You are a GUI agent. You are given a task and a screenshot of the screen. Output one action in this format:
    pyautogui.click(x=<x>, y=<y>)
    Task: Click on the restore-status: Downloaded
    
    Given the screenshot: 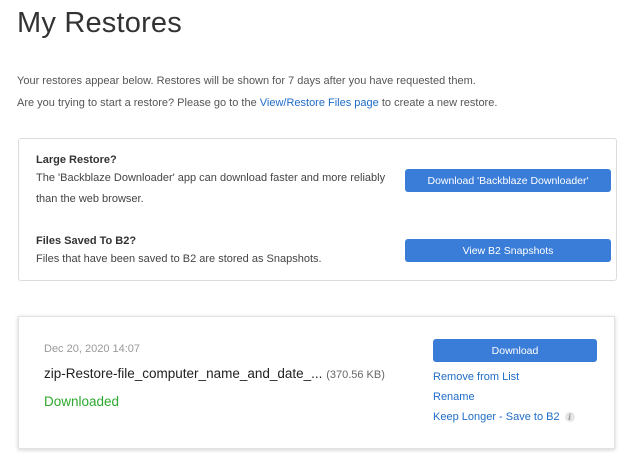 What is the action you would take?
    pyautogui.click(x=82, y=401)
    